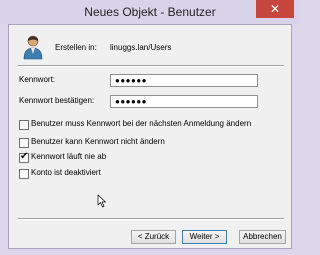 This screenshot has height=255, width=320. What do you see at coordinates (141, 47) in the screenshot?
I see `container-path: linuggs.lan/Users` at bounding box center [141, 47].